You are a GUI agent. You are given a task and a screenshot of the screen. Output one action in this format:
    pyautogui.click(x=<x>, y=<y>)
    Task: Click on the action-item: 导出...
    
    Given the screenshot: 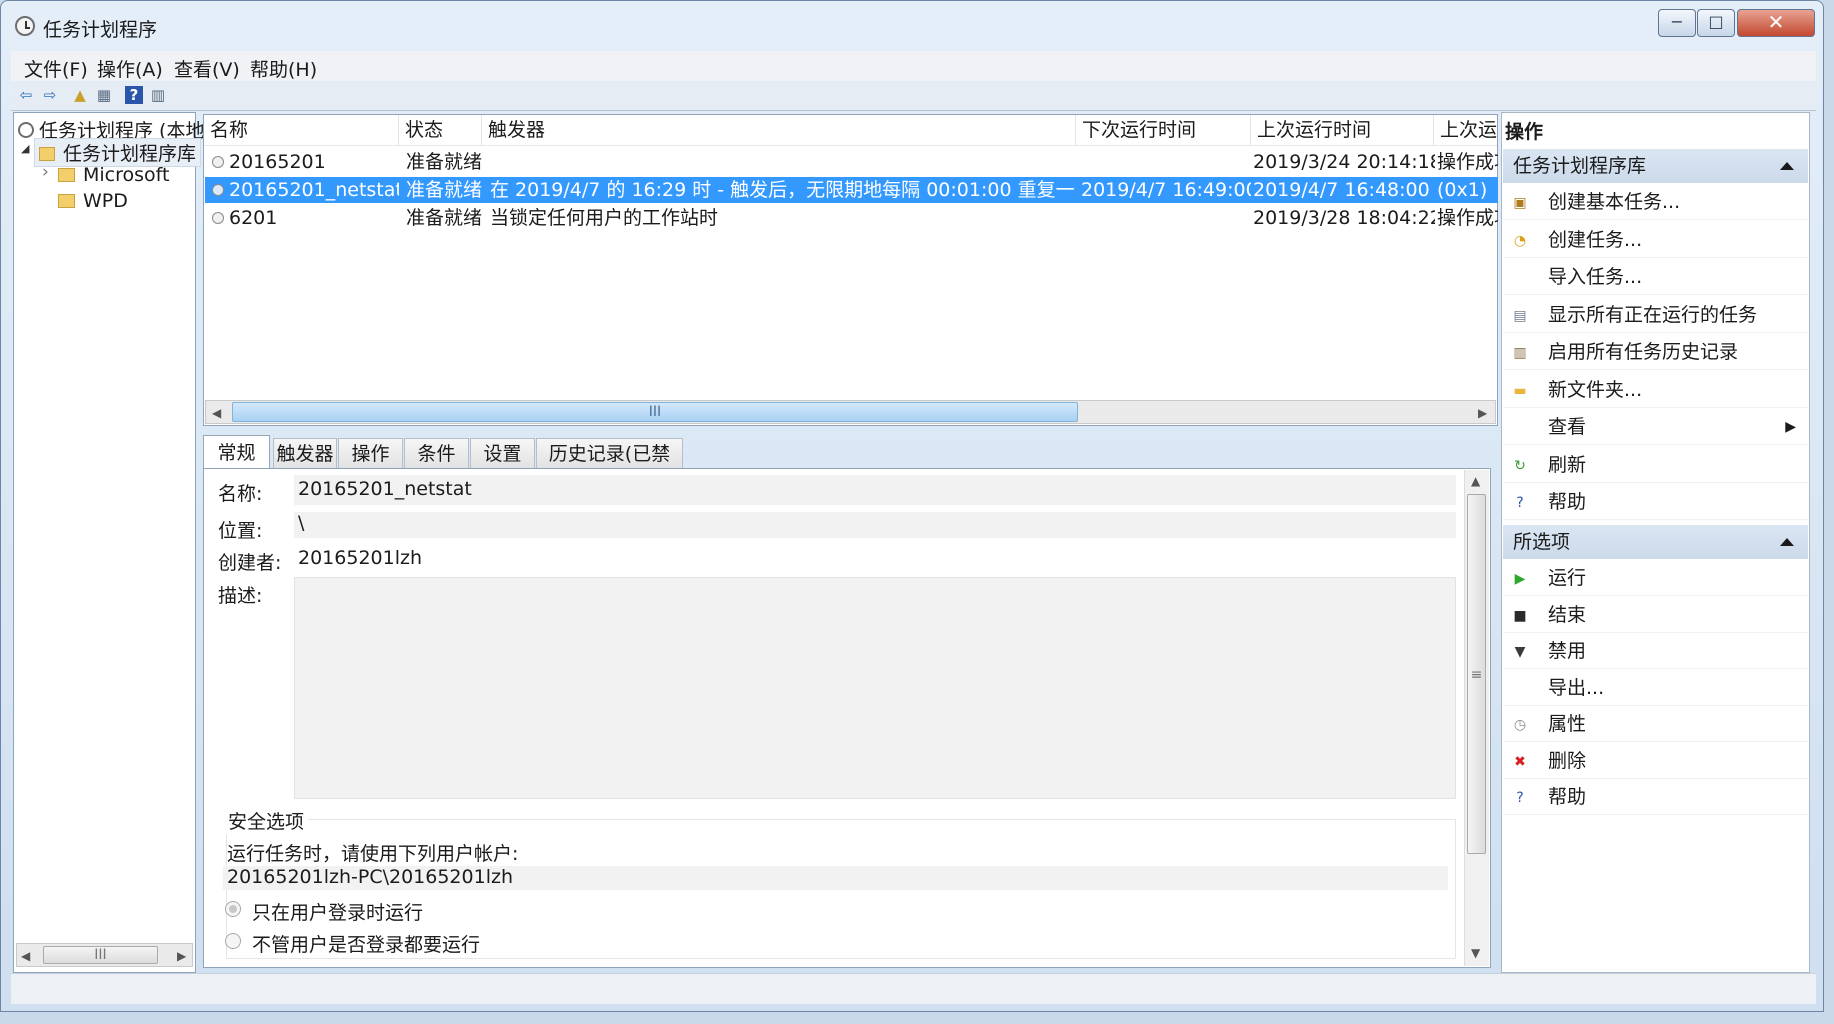 What is the action you would take?
    pyautogui.click(x=1655, y=688)
    